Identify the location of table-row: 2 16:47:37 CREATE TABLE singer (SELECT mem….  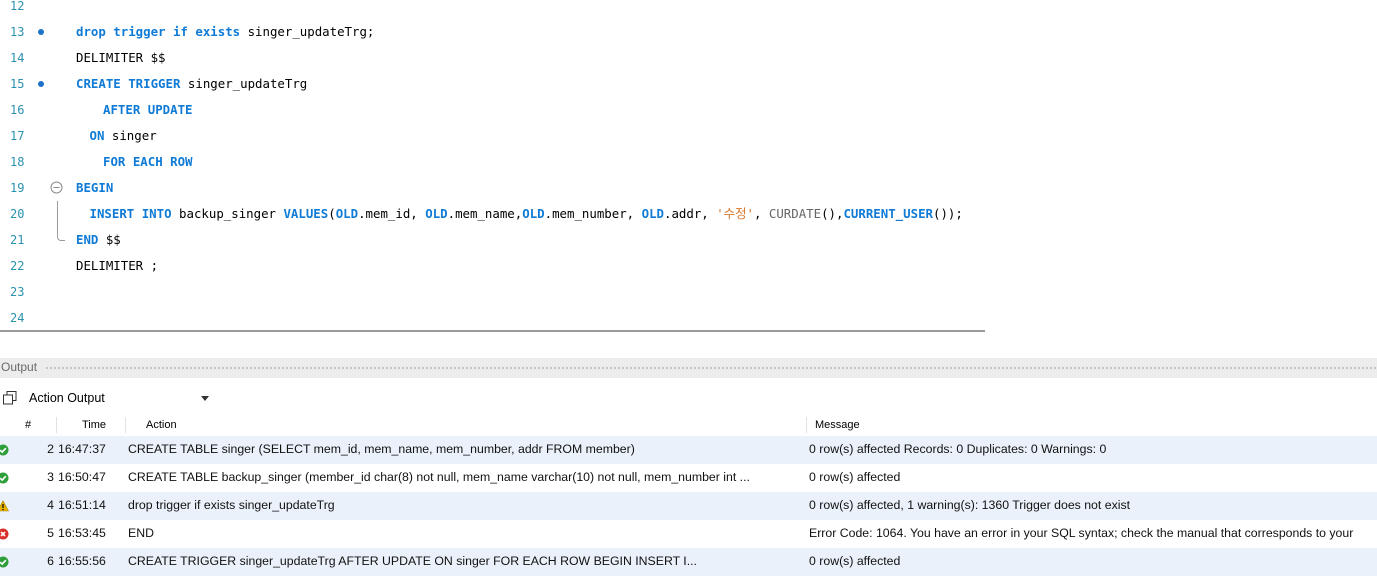
(688, 450).